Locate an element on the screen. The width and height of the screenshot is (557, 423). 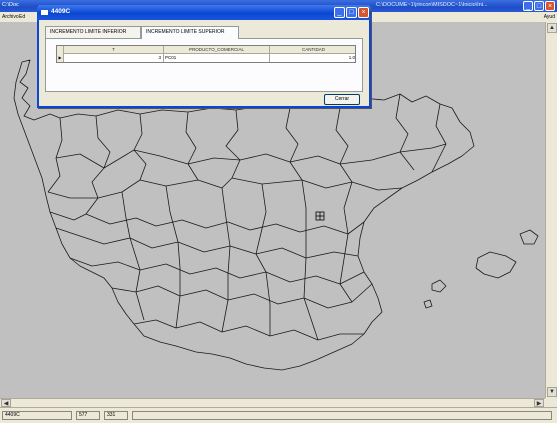
column-header-t: T is located at coordinates (114, 50).